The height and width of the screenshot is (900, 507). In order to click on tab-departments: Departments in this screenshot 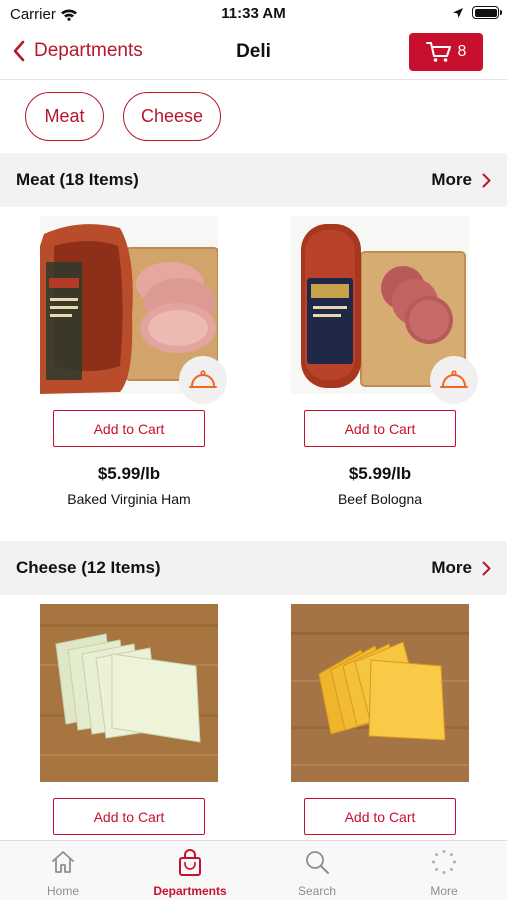, I will do `click(190, 870)`.